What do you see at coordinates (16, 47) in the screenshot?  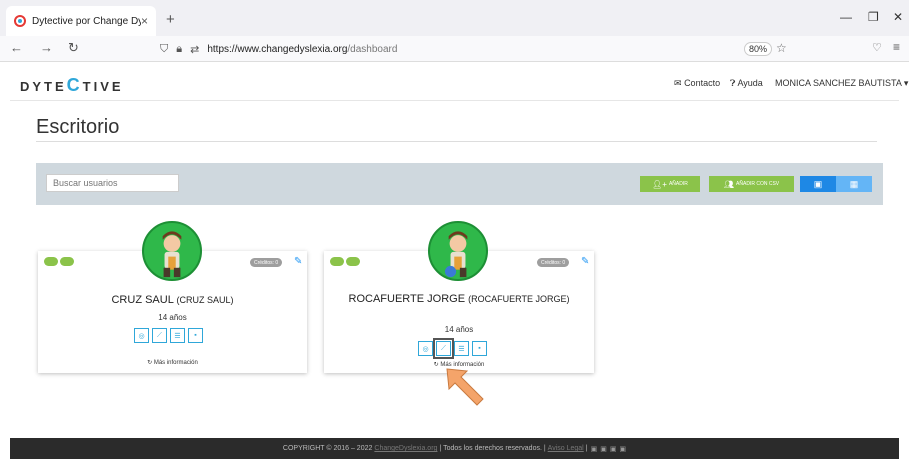 I see `back-icon: ←` at bounding box center [16, 47].